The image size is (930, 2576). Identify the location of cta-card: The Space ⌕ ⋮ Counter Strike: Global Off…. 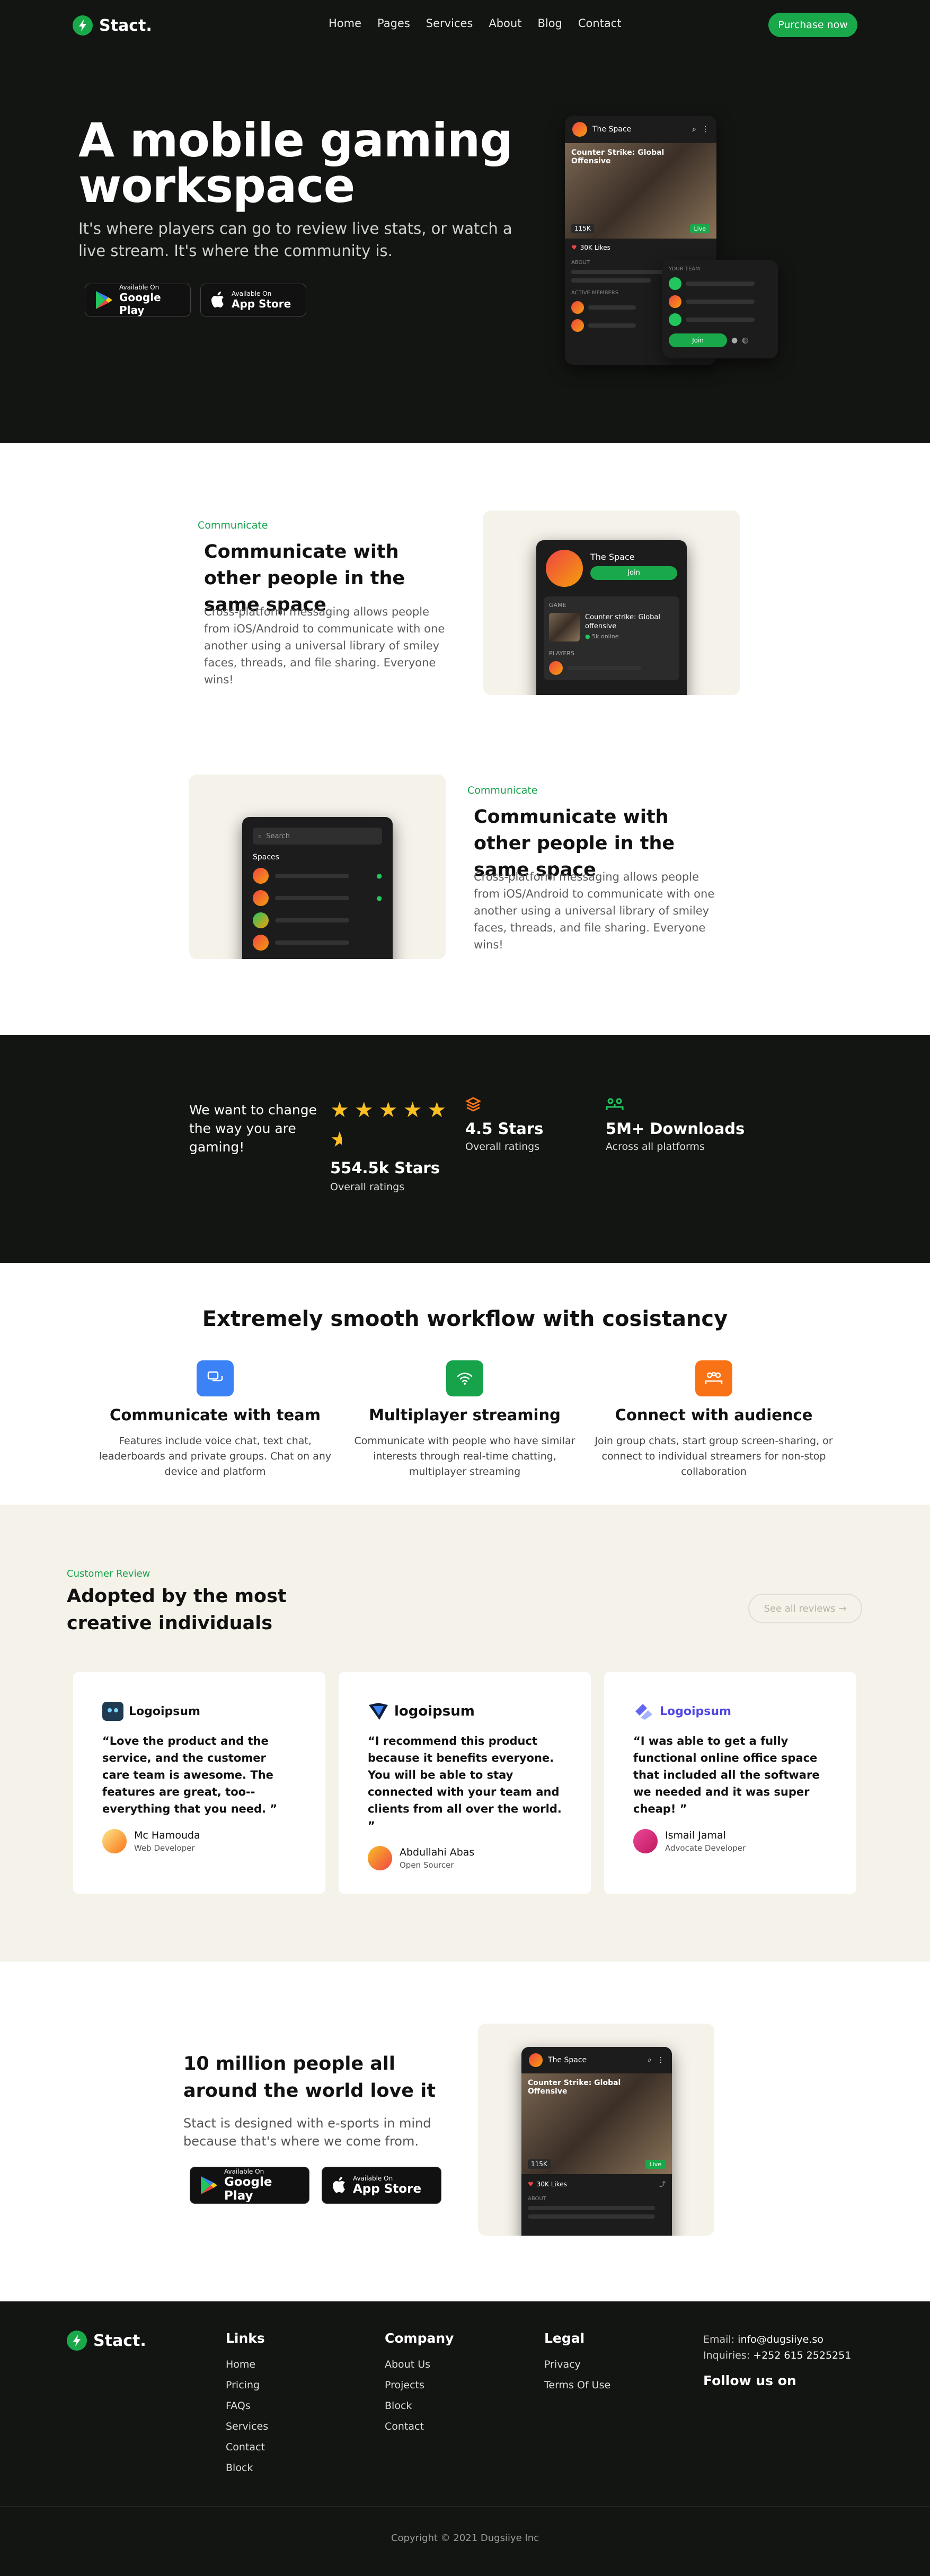
(596, 2130).